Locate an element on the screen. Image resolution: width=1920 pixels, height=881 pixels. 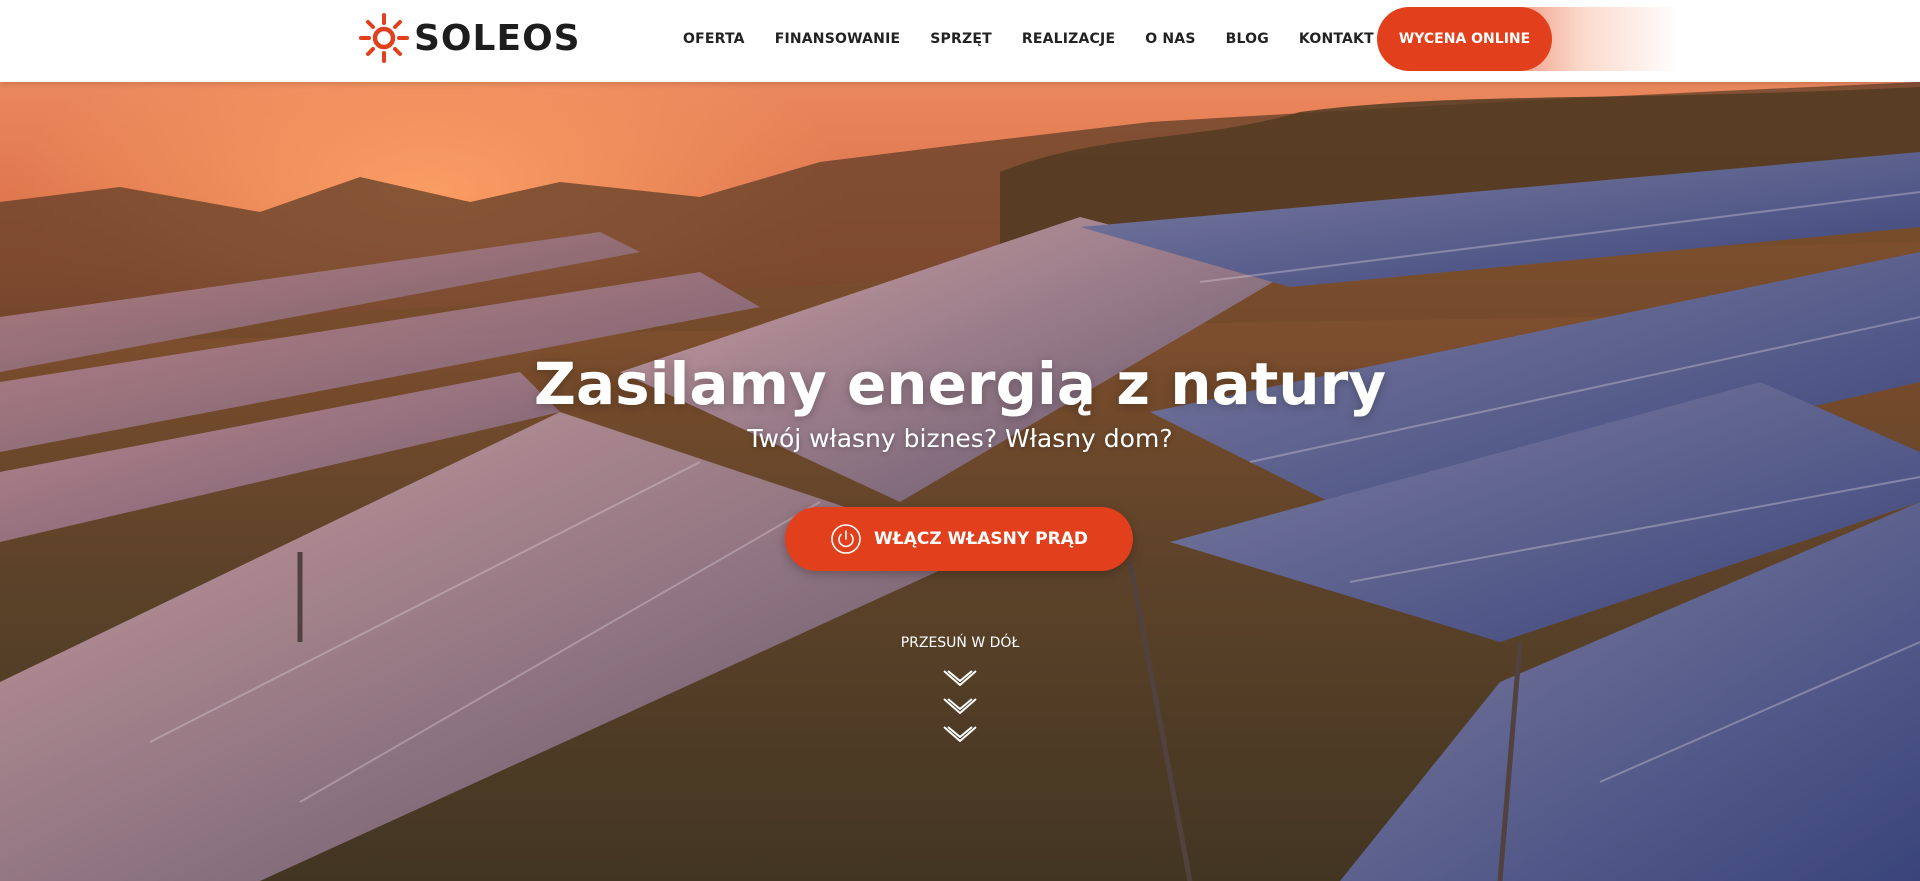
logo: SOLEOS is located at coordinates (469, 38).